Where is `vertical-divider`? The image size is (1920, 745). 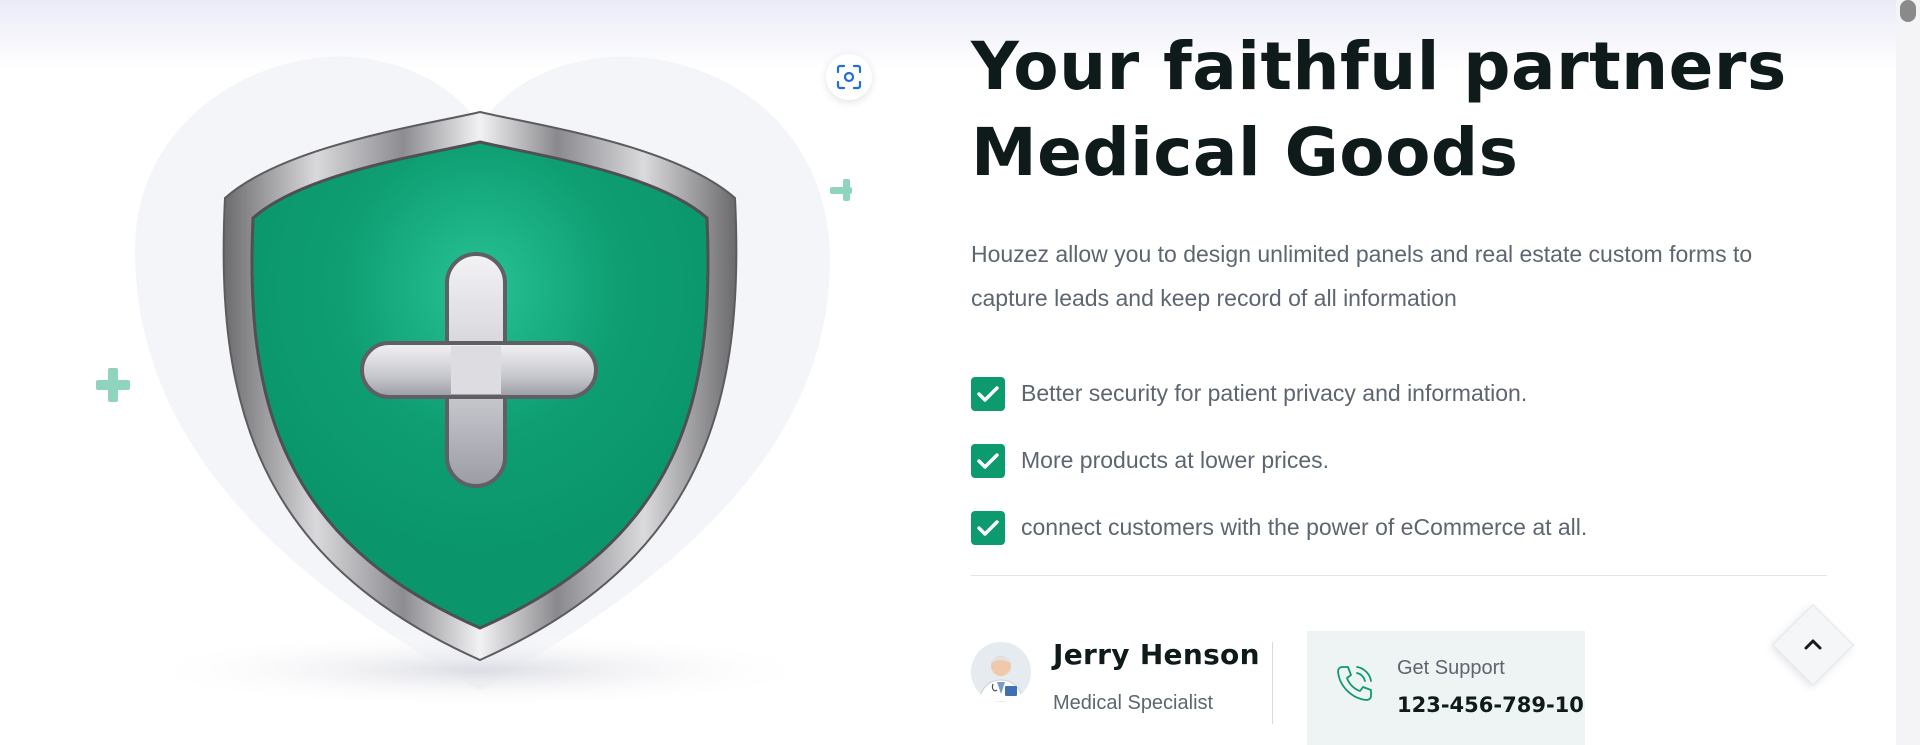 vertical-divider is located at coordinates (1272, 683).